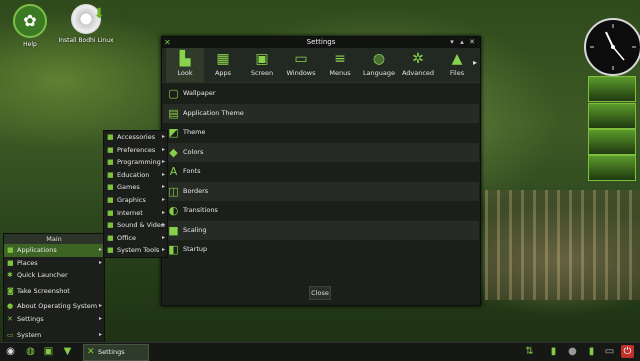 Image resolution: width=640 pixels, height=361 pixels. What do you see at coordinates (452, 42) in the screenshot?
I see `minimize-icon: ▾` at bounding box center [452, 42].